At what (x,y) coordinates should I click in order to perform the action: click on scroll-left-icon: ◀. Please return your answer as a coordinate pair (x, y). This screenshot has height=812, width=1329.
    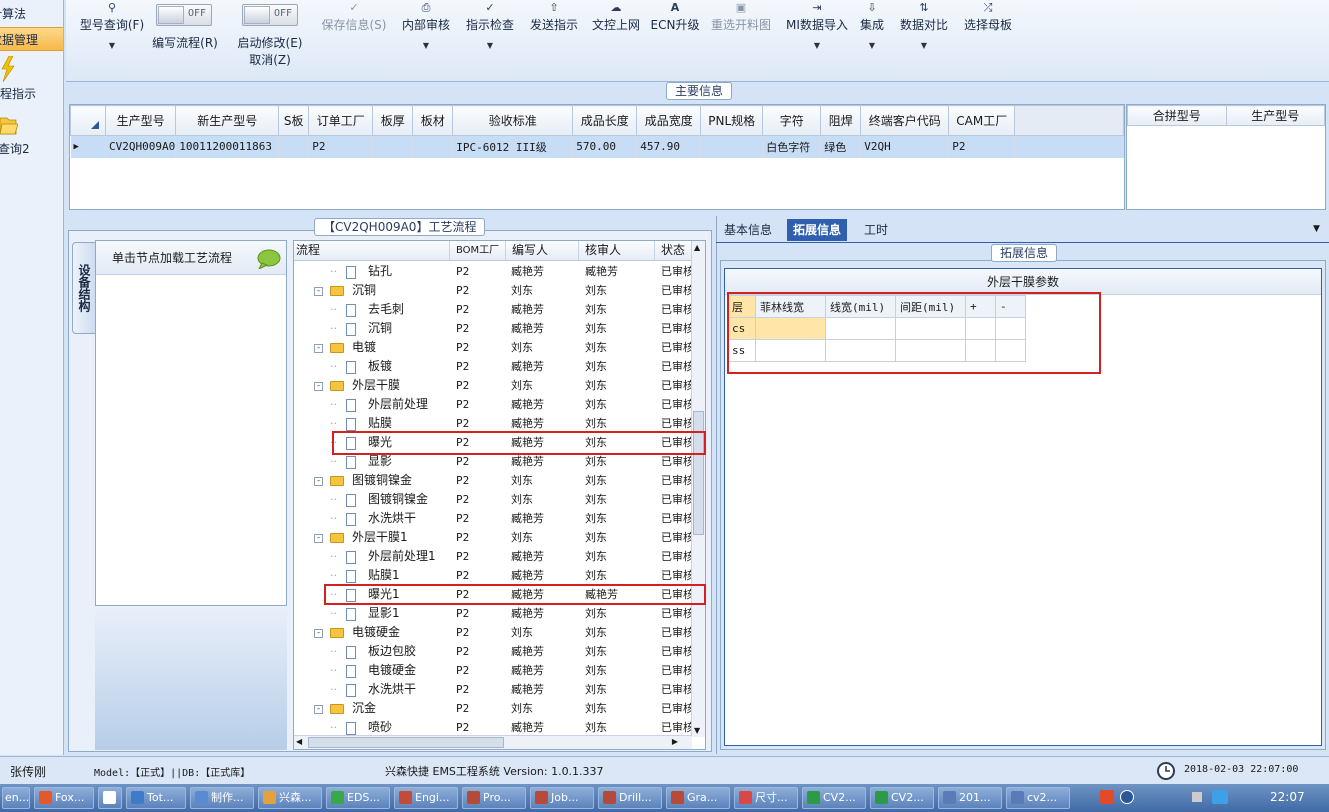
    Looking at the image, I should click on (299, 741).